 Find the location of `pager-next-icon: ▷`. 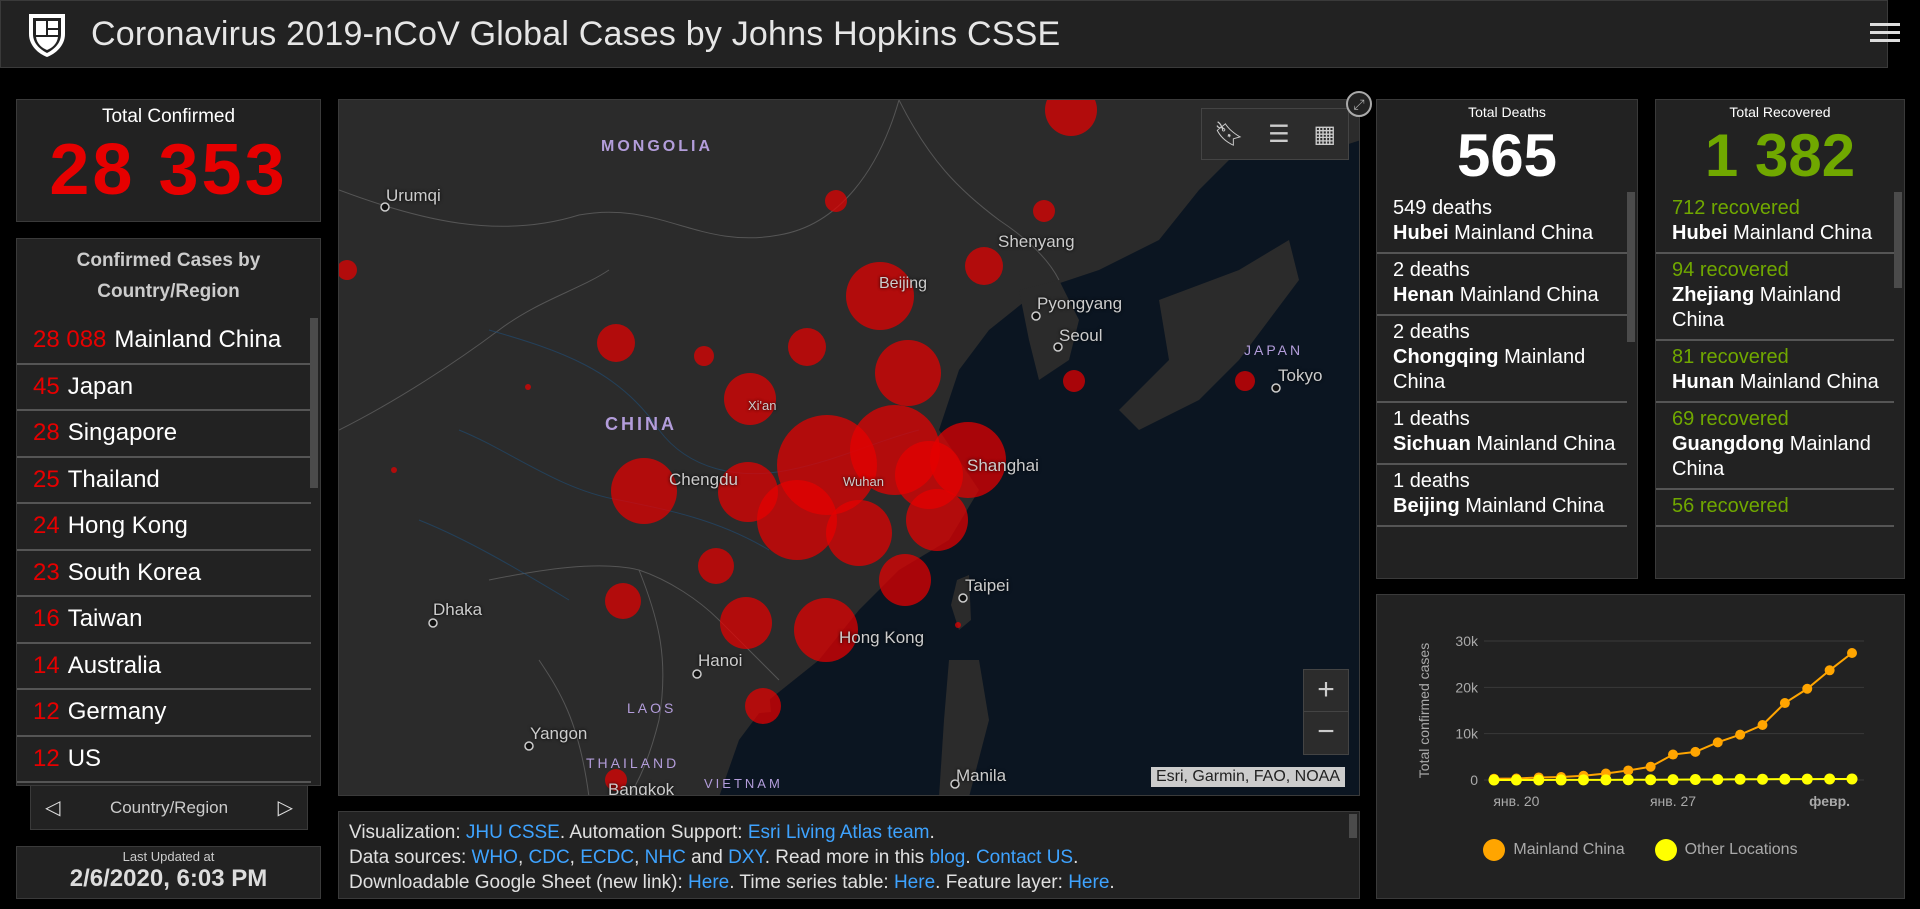

pager-next-icon: ▷ is located at coordinates (285, 807).